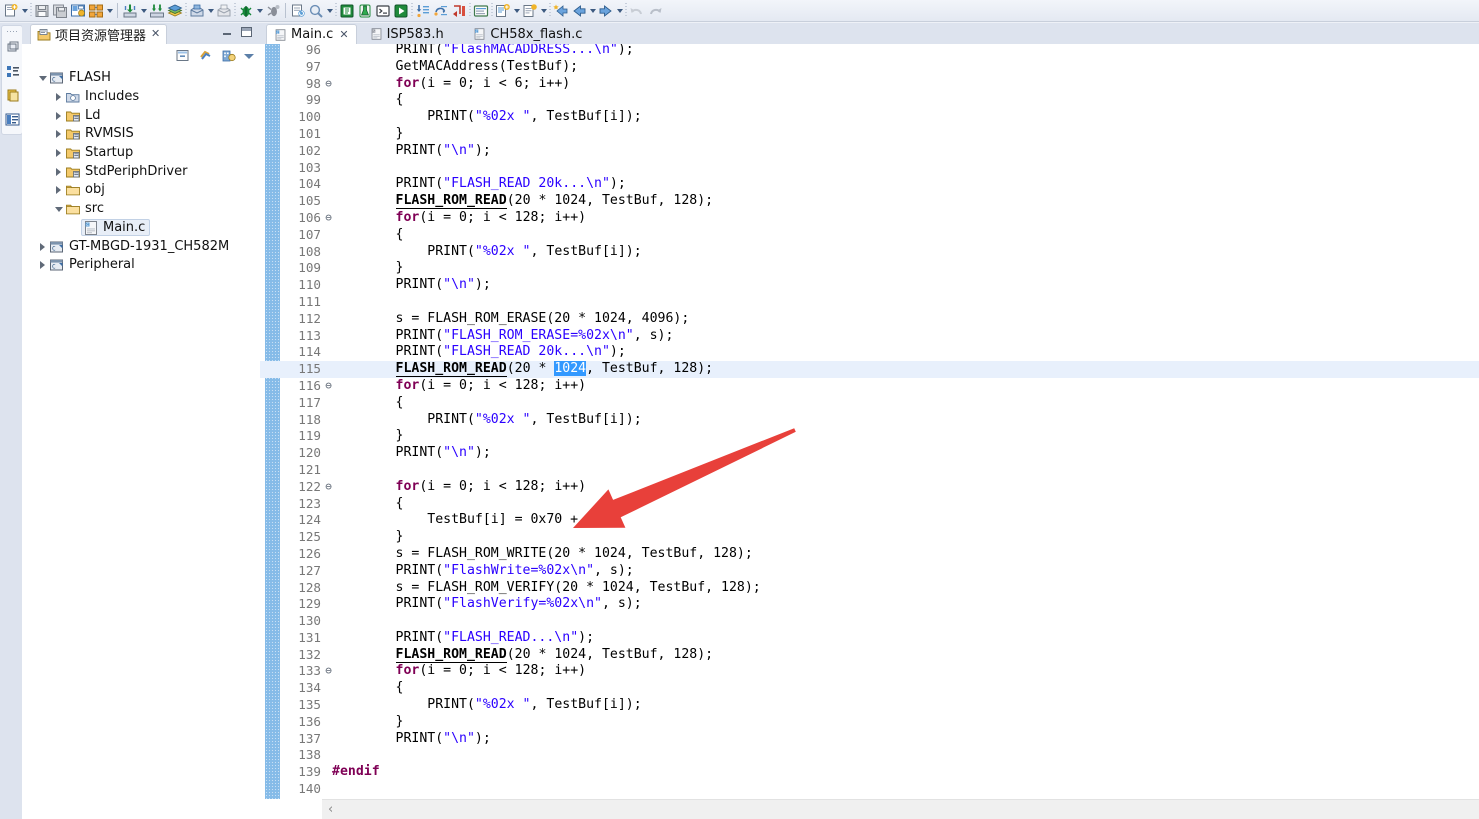 Image resolution: width=1479 pixels, height=819 pixels. I want to click on editor-tab-ch58x-flash-c: c CH58x_flash.c, so click(527, 34).